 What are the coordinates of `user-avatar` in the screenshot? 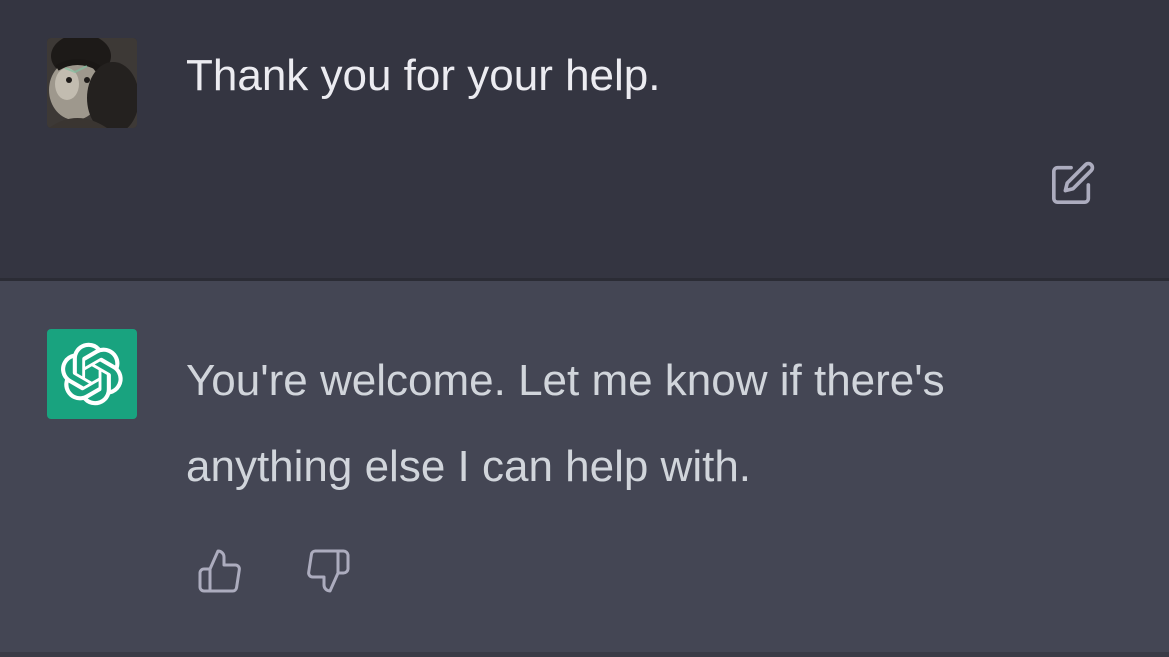 It's located at (92, 83).